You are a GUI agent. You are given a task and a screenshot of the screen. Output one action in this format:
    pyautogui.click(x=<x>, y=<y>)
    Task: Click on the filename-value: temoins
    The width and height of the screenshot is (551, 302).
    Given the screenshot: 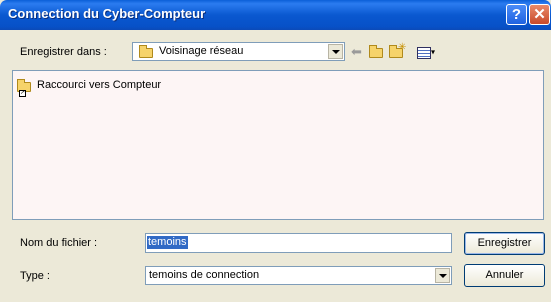 What is the action you would take?
    pyautogui.click(x=167, y=242)
    